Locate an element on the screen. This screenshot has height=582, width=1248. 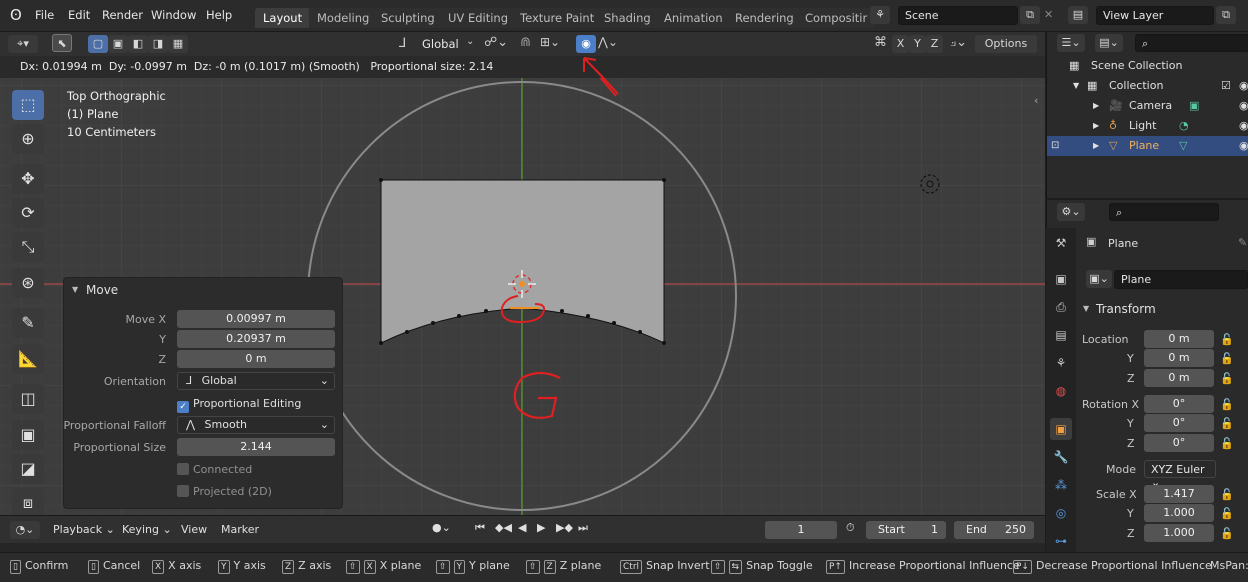
collapse-triangle-icon: ▼ is located at coordinates (1086, 308).